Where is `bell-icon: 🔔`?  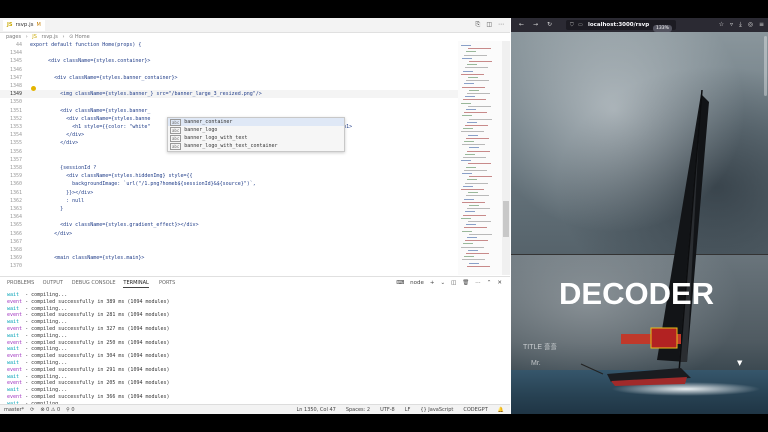 bell-icon: 🔔 is located at coordinates (501, 409).